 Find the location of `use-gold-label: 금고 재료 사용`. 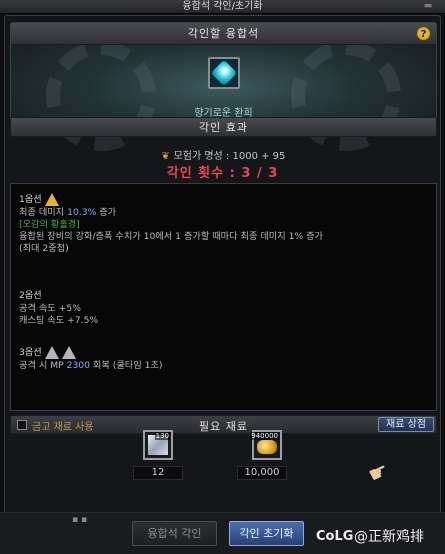

use-gold-label: 금고 재료 사용 is located at coordinates (63, 425).